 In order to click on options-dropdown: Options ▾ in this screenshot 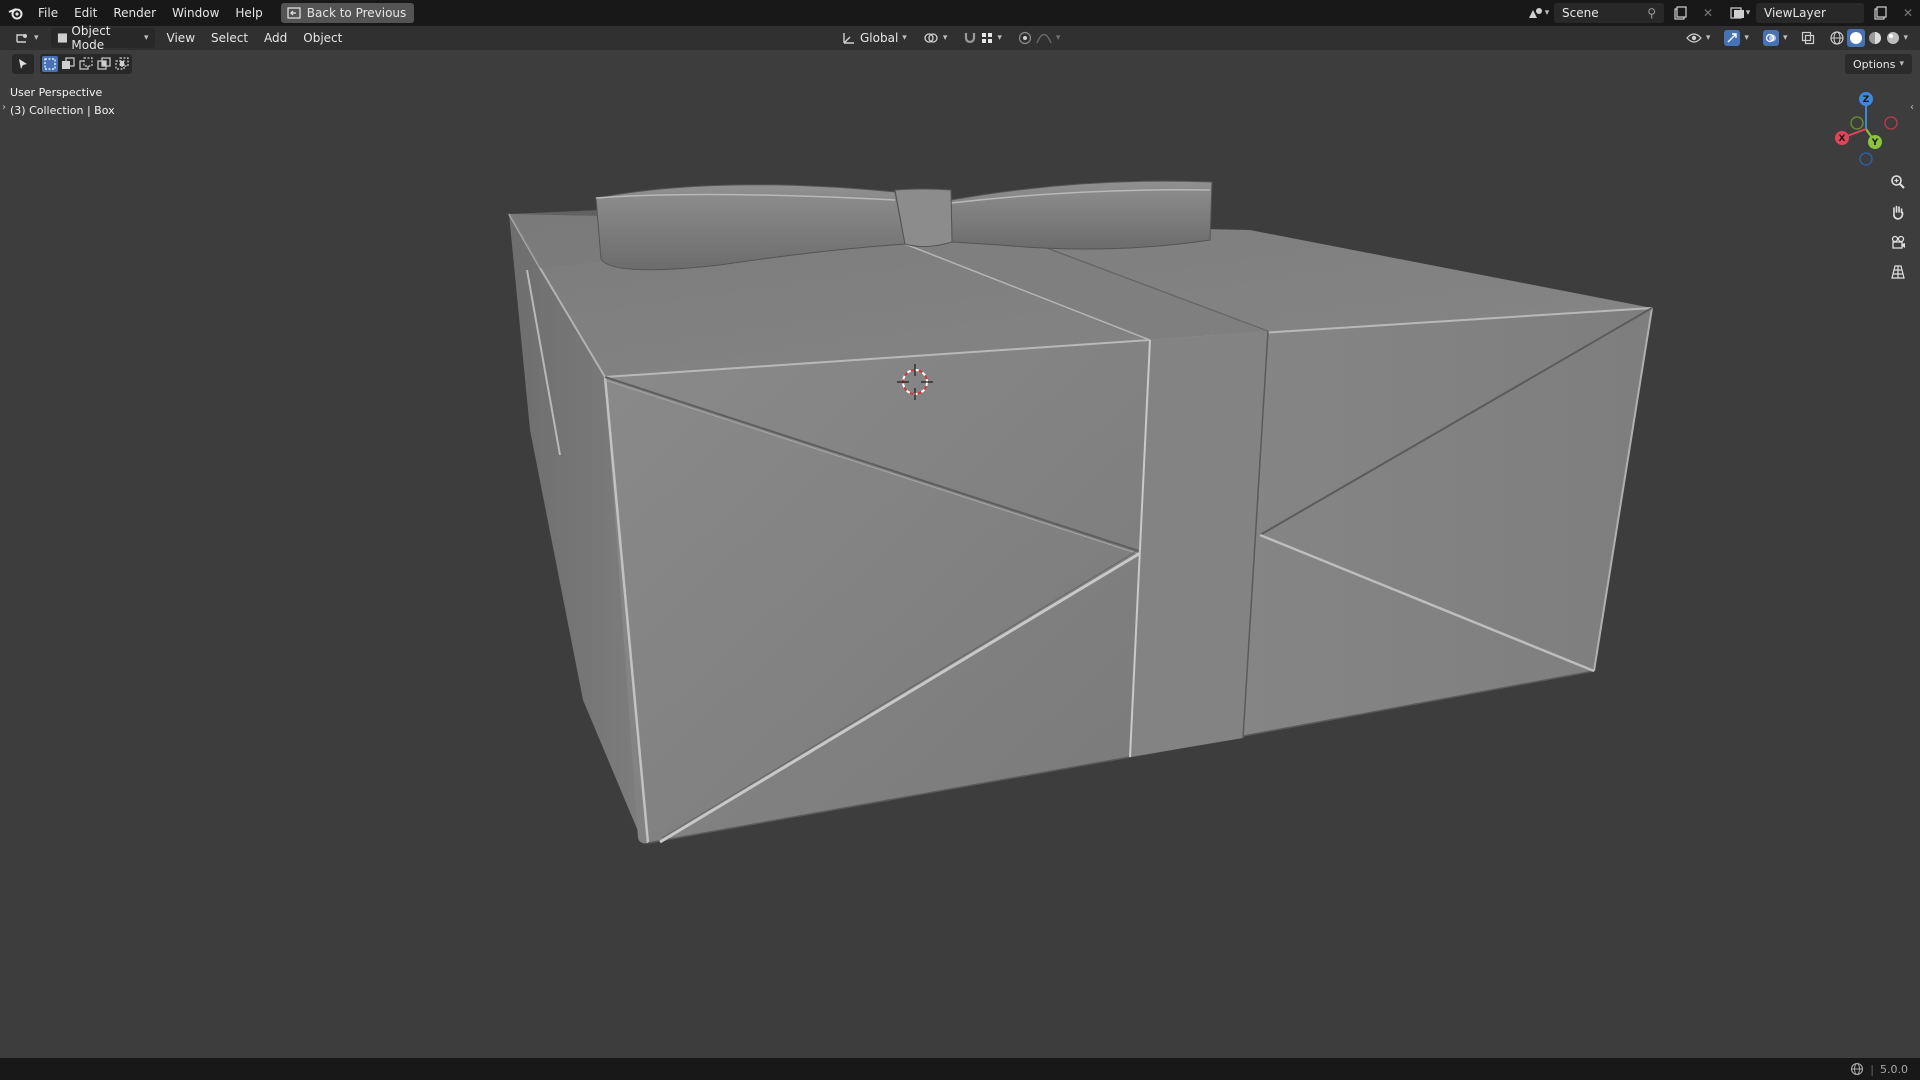, I will do `click(1878, 64)`.